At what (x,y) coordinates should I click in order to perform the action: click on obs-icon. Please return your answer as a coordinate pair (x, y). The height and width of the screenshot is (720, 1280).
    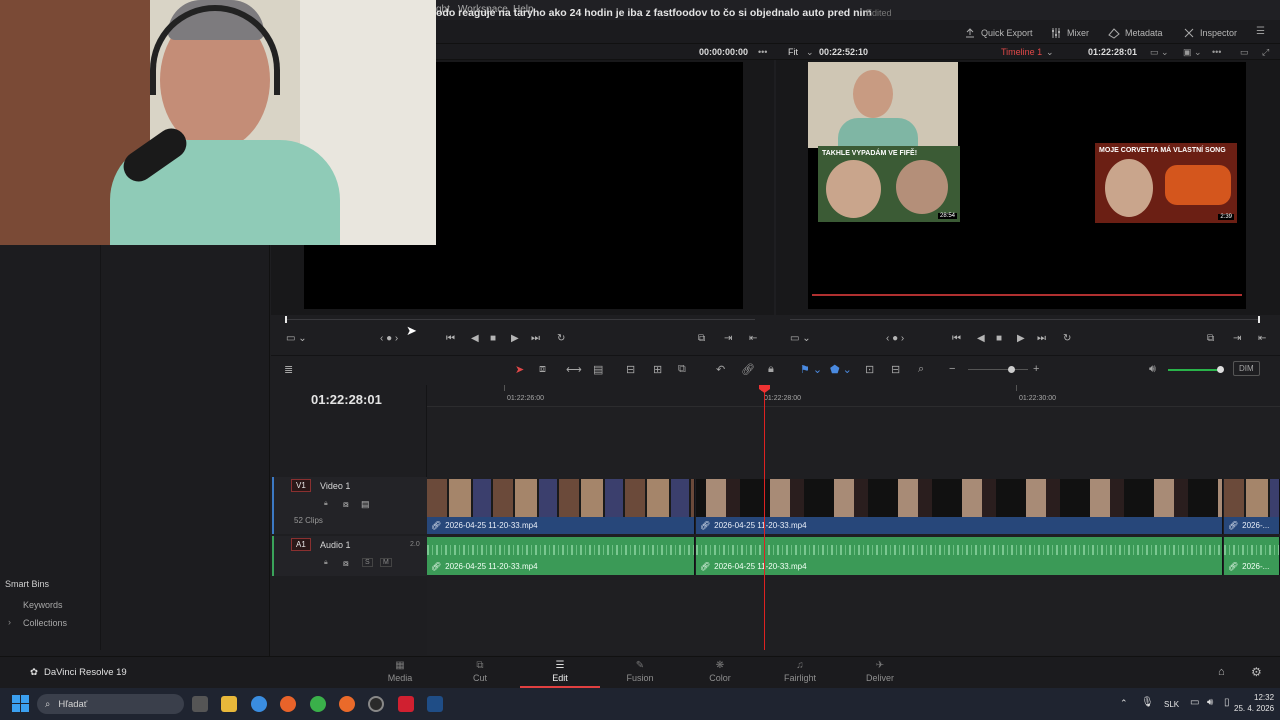
    Looking at the image, I should click on (376, 704).